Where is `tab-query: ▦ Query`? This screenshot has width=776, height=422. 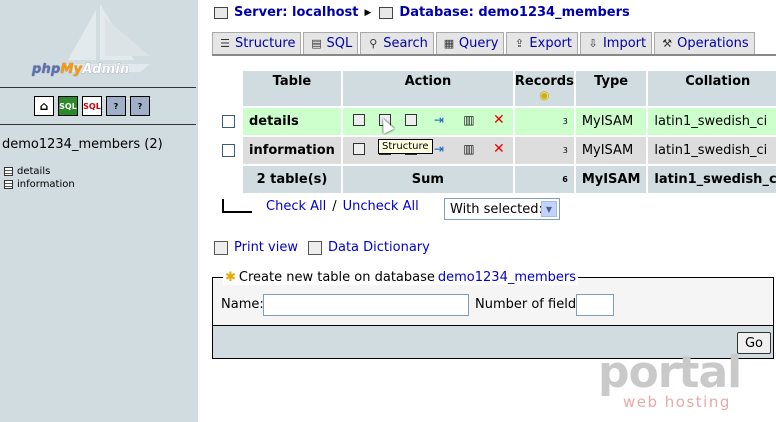 tab-query: ▦ Query is located at coordinates (470, 43).